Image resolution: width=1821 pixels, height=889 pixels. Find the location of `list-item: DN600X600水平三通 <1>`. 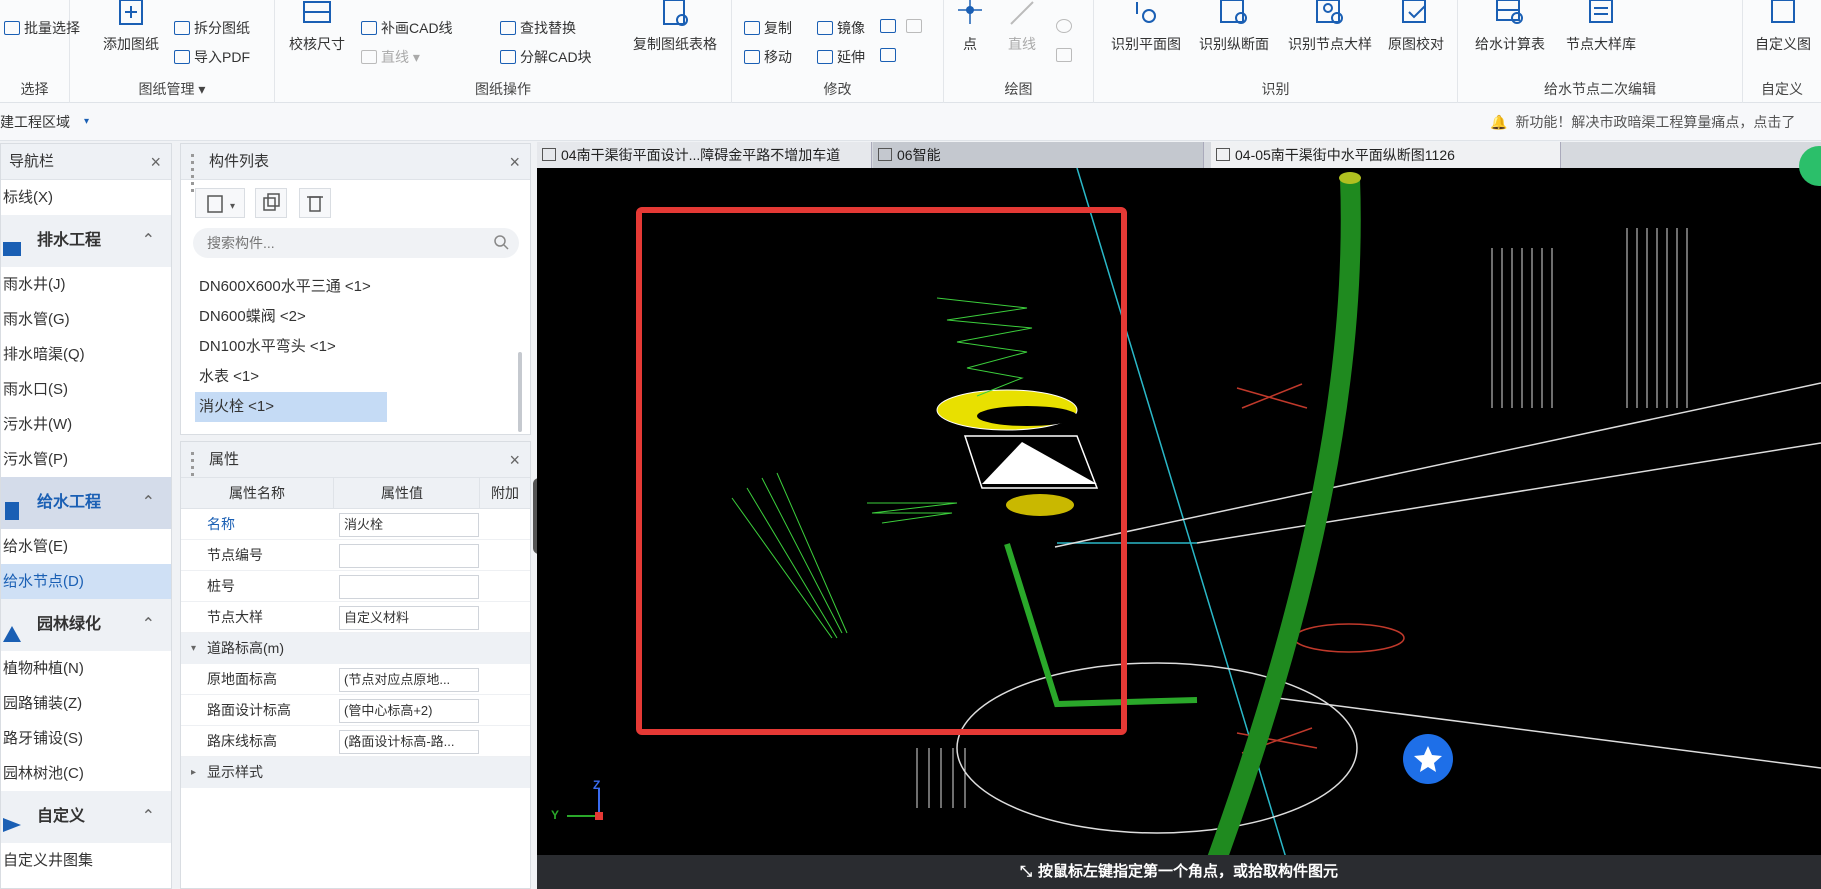

list-item: DN600X600水平三通 <1> is located at coordinates (351, 287).